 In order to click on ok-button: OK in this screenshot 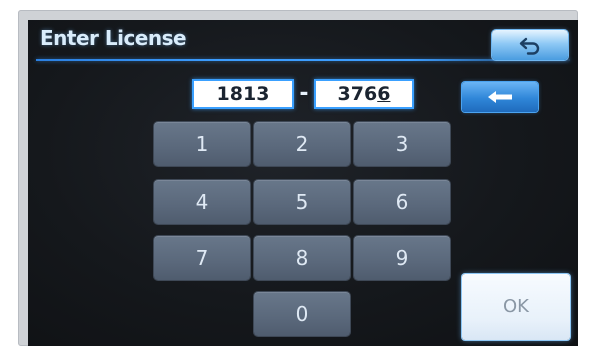, I will do `click(516, 307)`.